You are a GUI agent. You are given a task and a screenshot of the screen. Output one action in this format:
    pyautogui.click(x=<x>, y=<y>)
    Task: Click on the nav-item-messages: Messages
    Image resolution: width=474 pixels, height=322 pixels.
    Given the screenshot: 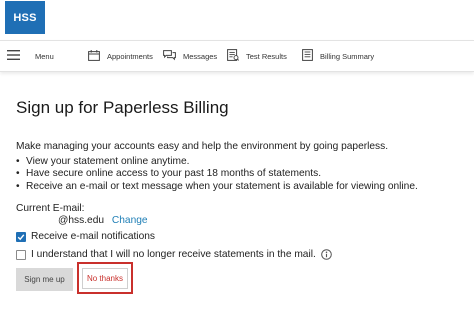 What is the action you would take?
    pyautogui.click(x=190, y=56)
    